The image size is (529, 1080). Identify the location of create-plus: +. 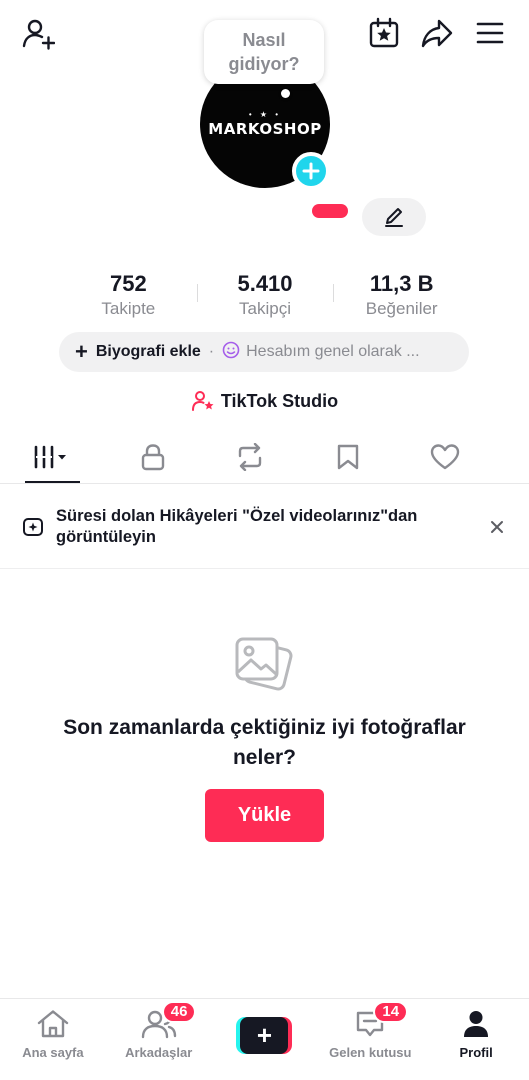
(264, 1035).